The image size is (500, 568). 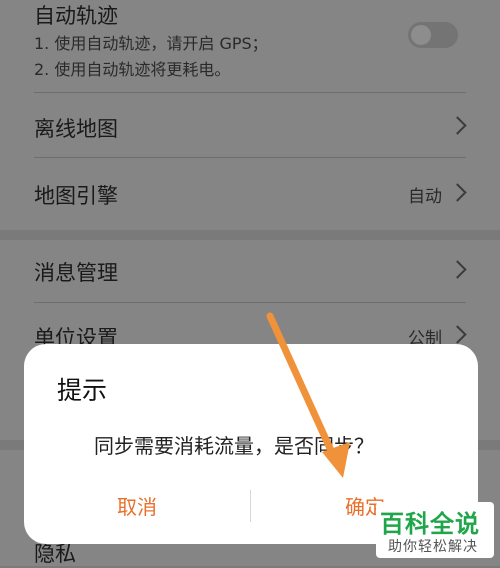 What do you see at coordinates (433, 547) in the screenshot?
I see `watermark-subtitle: 助你轻松解决` at bounding box center [433, 547].